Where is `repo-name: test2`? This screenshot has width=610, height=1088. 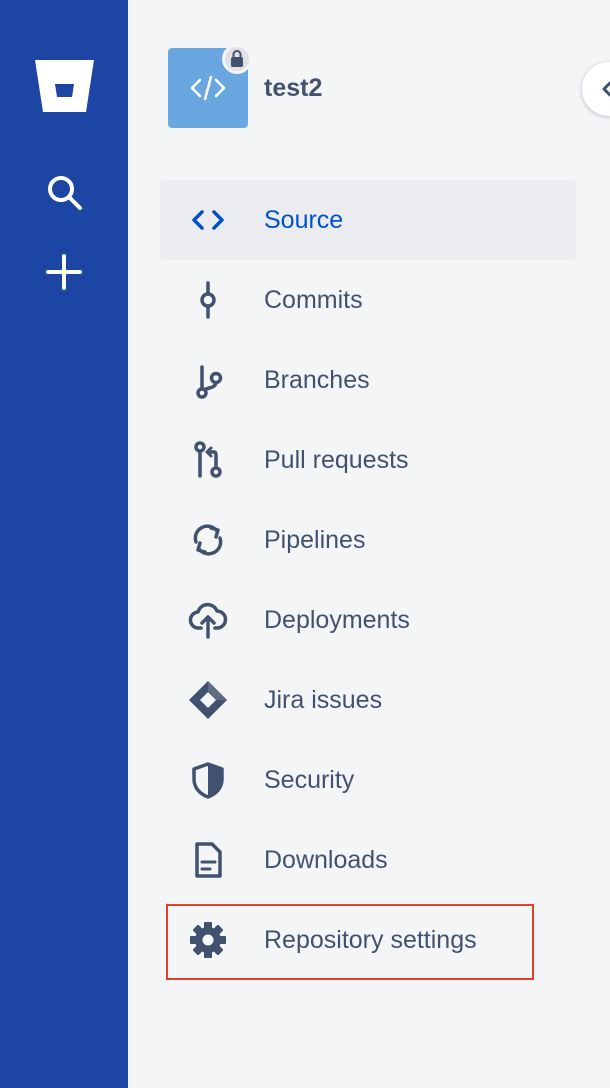 repo-name: test2 is located at coordinates (293, 88).